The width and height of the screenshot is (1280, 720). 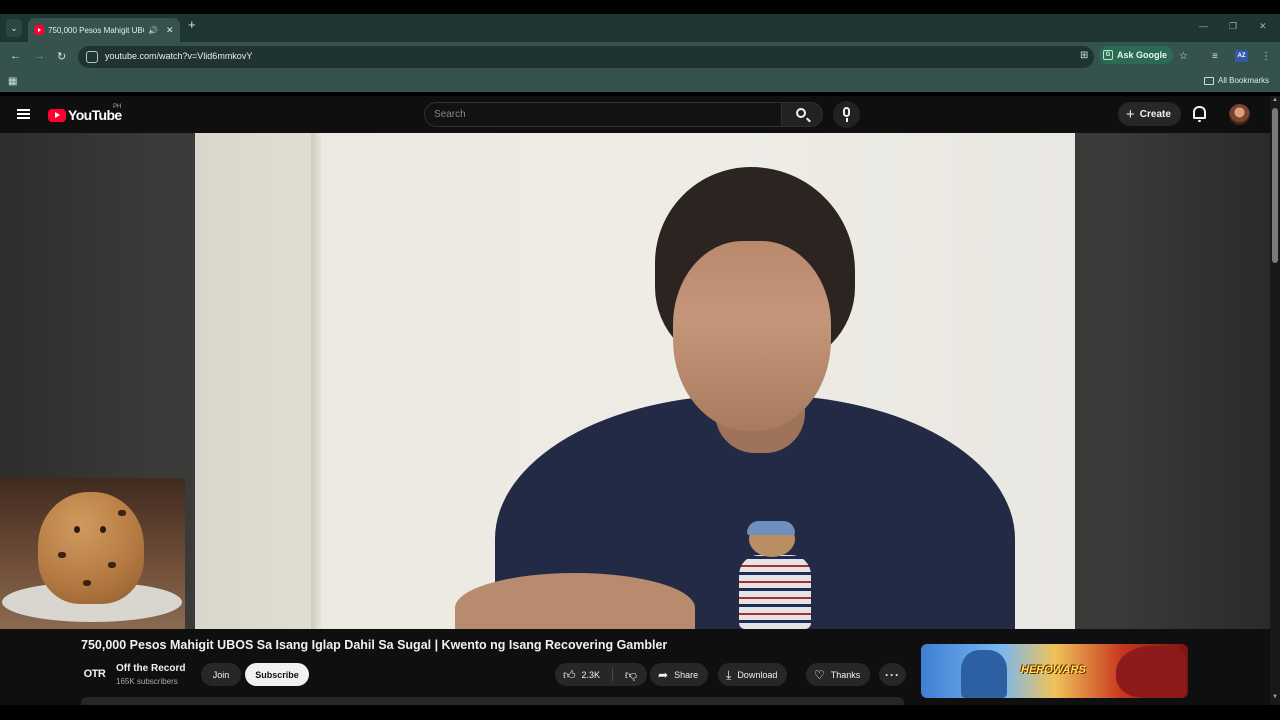 What do you see at coordinates (96, 30) in the screenshot?
I see `tab-title: 750,000 Pesos Mahigit UBOS` at bounding box center [96, 30].